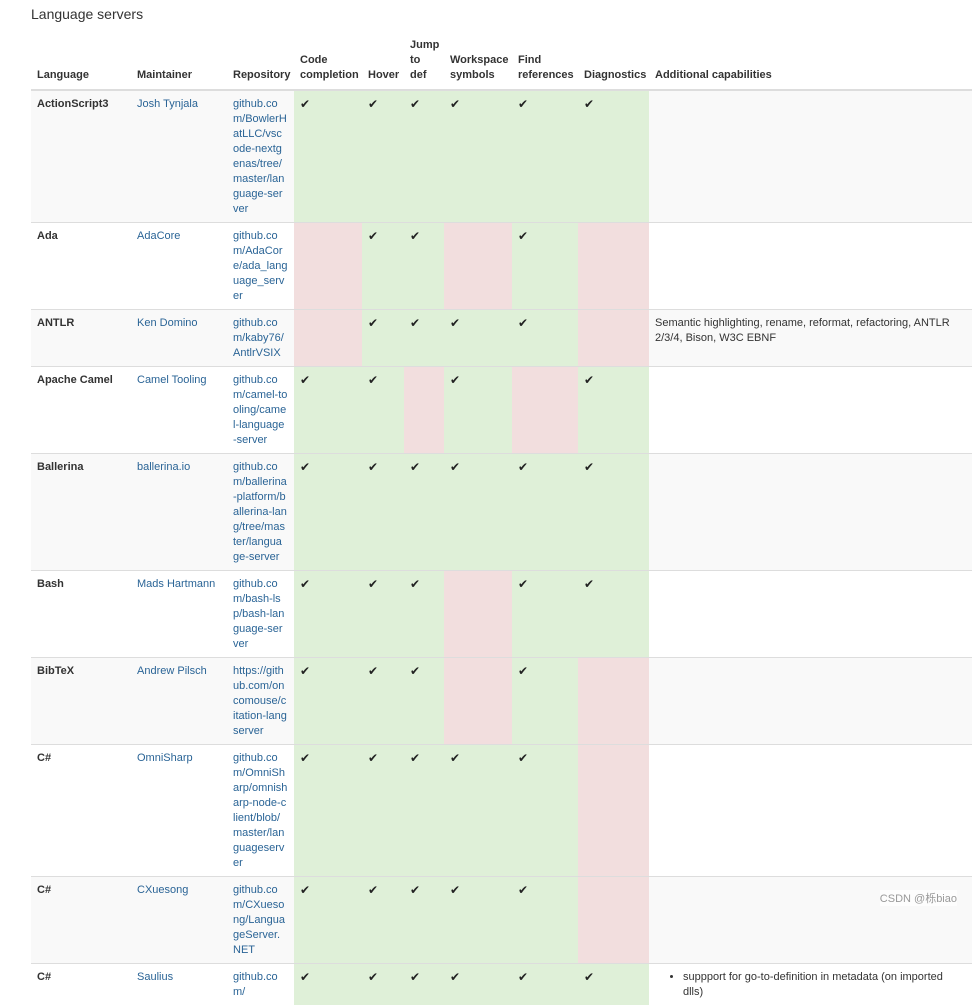 Image resolution: width=972 pixels, height=1005 pixels. I want to click on repository-link: github.com/kaby76/AntlrVSIX, so click(258, 338).